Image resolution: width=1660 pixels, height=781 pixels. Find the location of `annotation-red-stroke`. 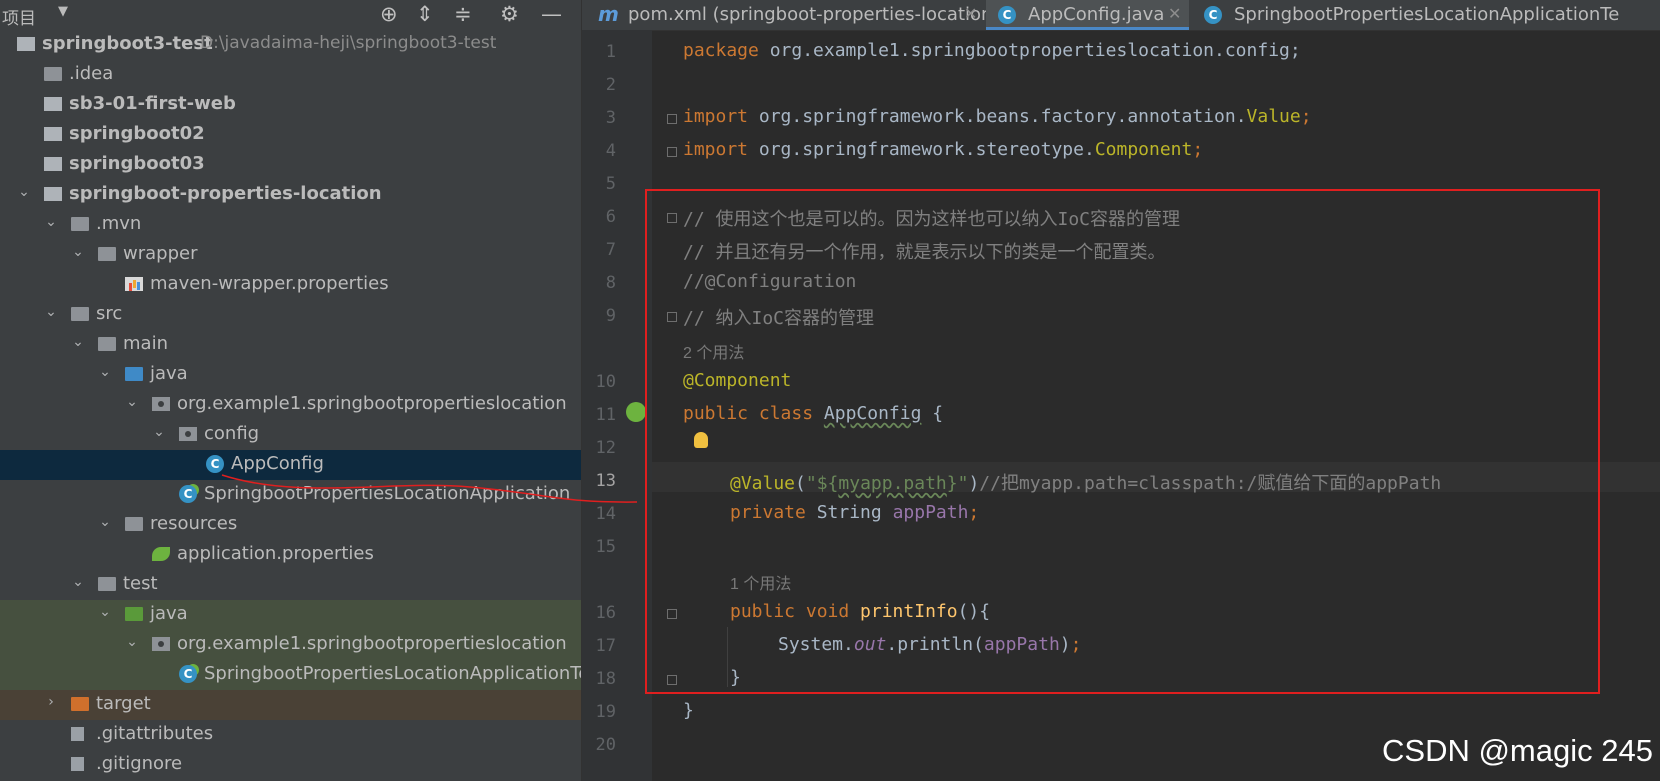

annotation-red-stroke is located at coordinates (429, 488).